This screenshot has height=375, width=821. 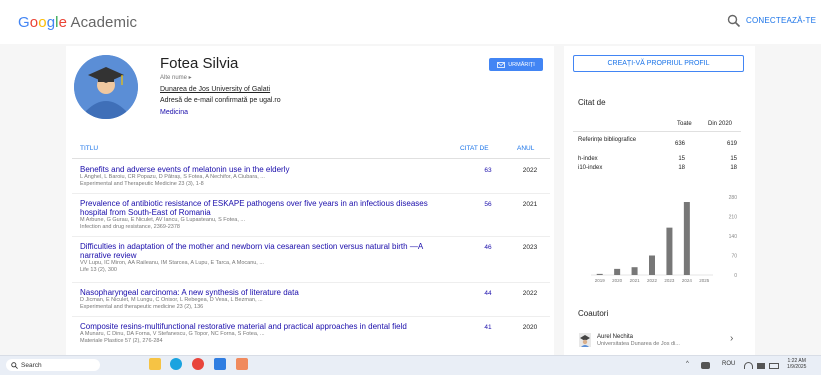 I want to click on article-venue: Materiale Plastice 57 (2), 276-284, so click(x=121, y=340).